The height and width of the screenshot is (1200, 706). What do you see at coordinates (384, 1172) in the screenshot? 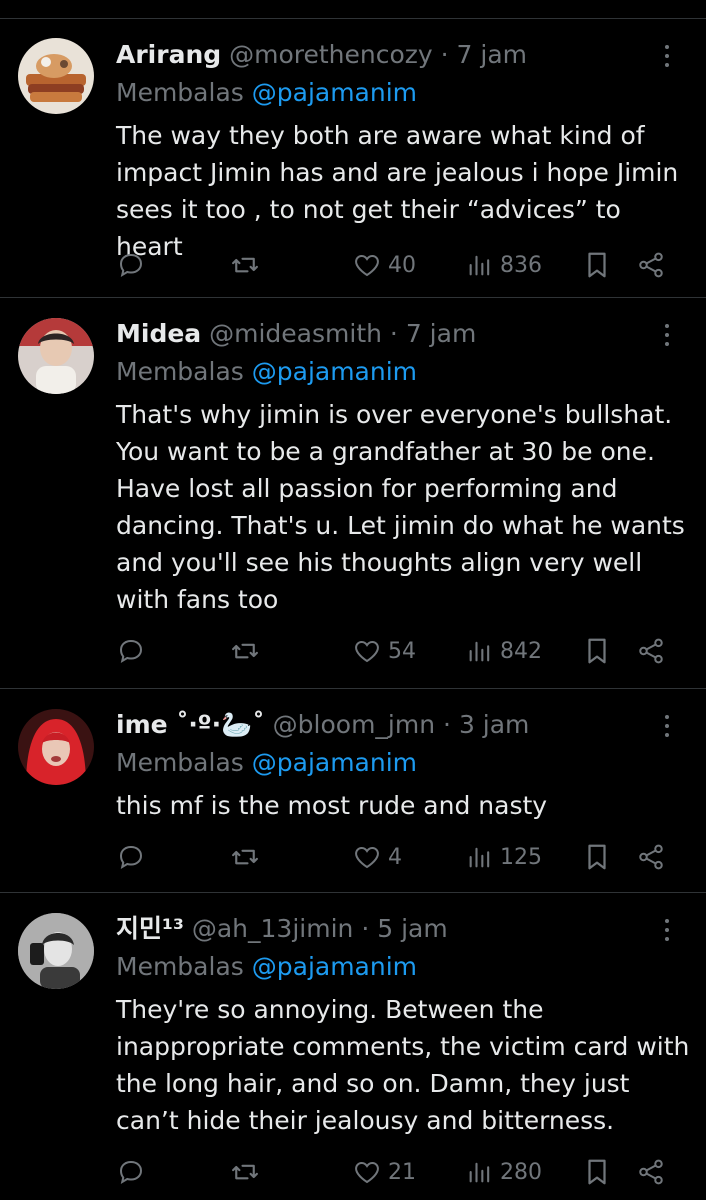
I see `like-button: 21` at bounding box center [384, 1172].